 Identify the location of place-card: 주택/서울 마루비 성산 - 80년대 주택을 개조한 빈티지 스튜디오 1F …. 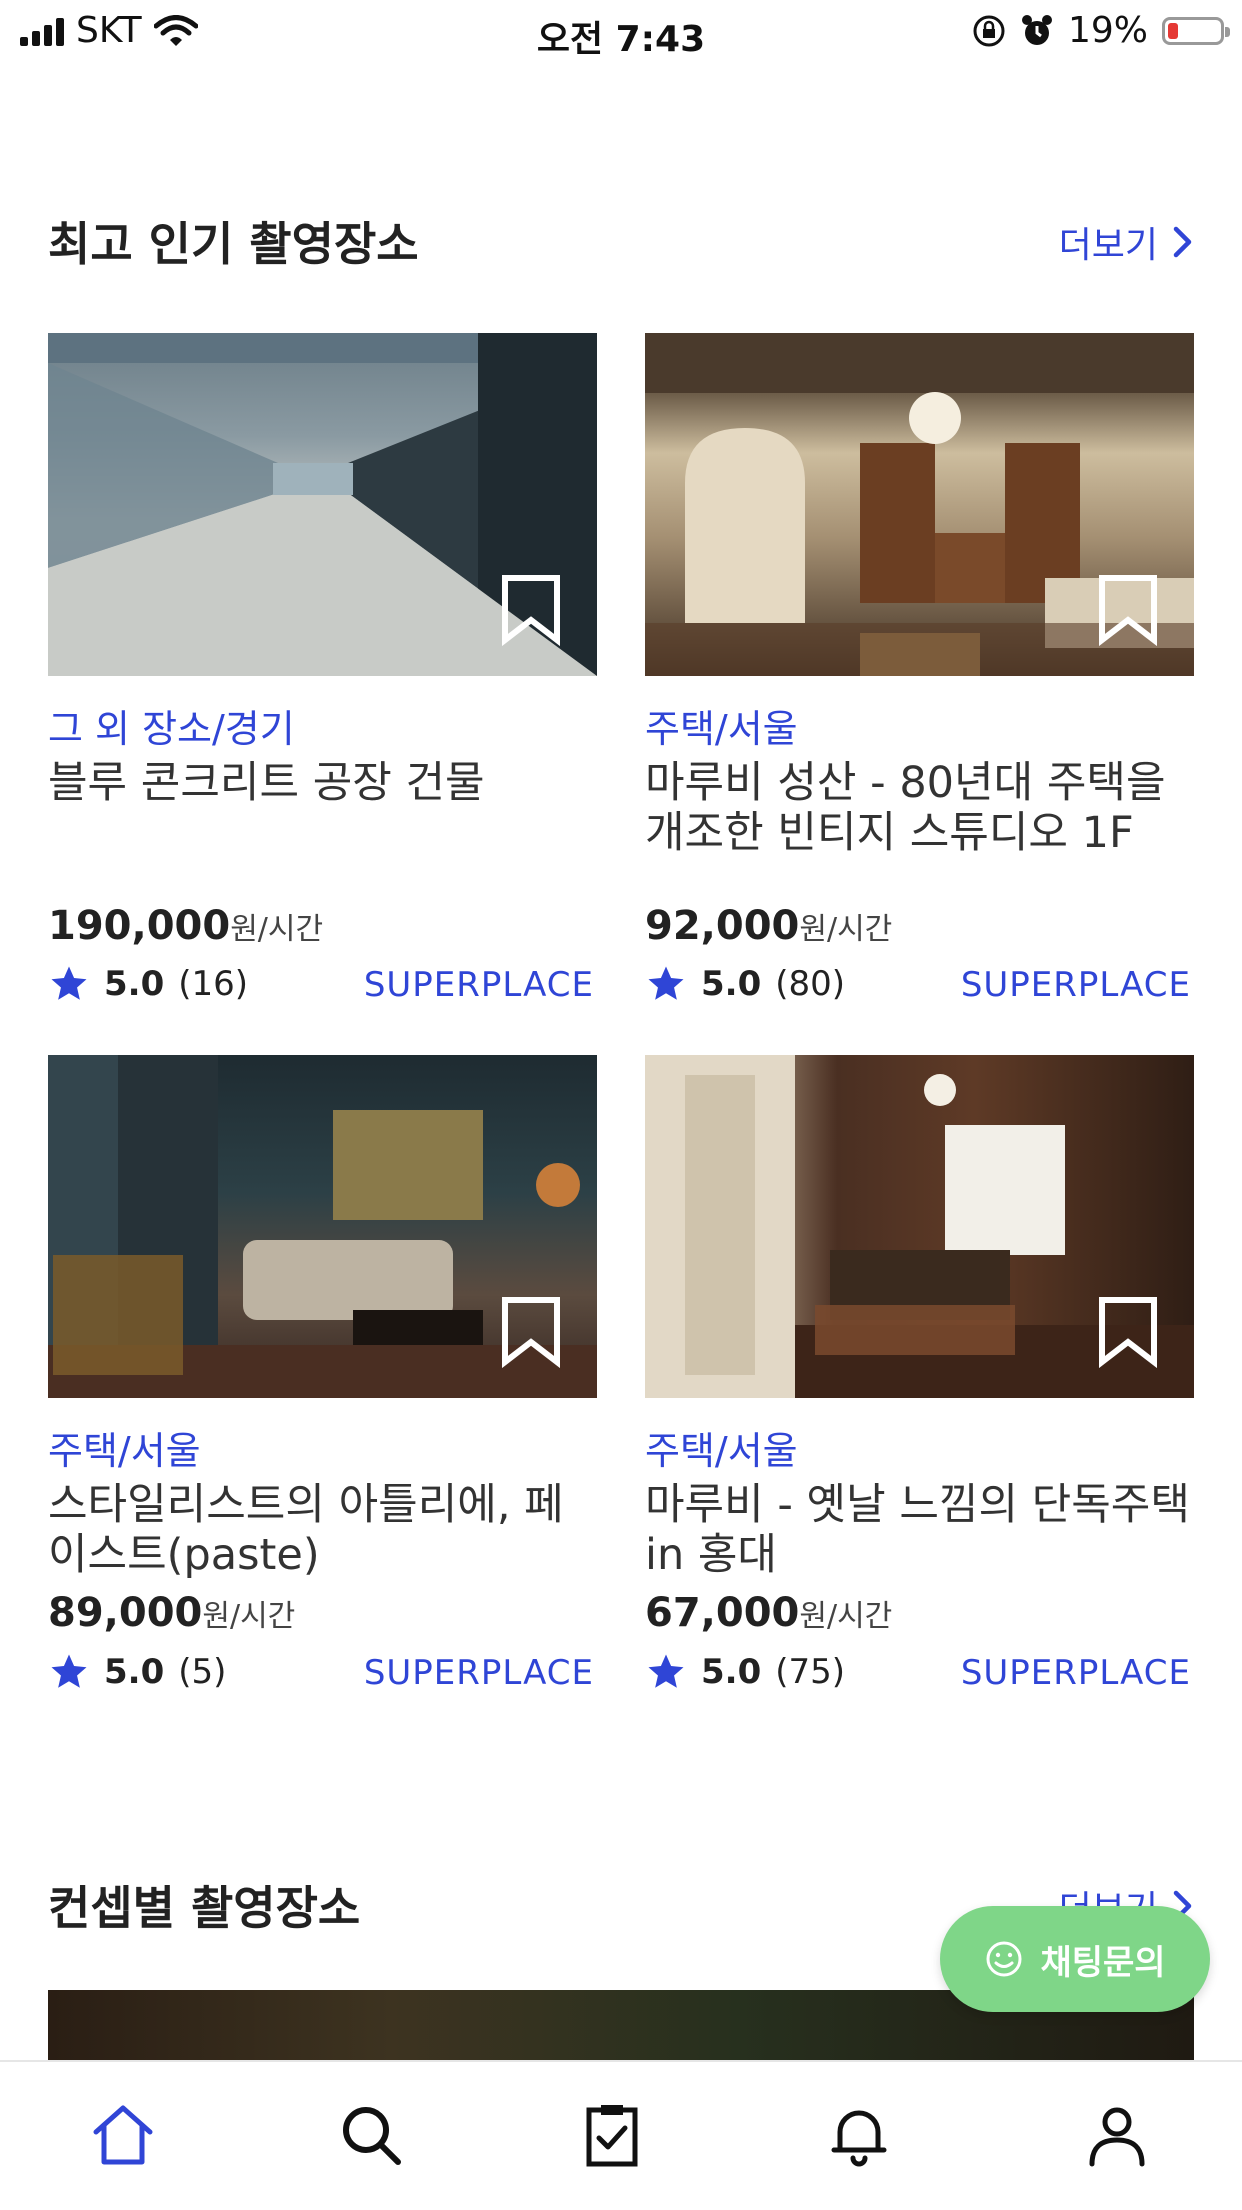
(919, 669).